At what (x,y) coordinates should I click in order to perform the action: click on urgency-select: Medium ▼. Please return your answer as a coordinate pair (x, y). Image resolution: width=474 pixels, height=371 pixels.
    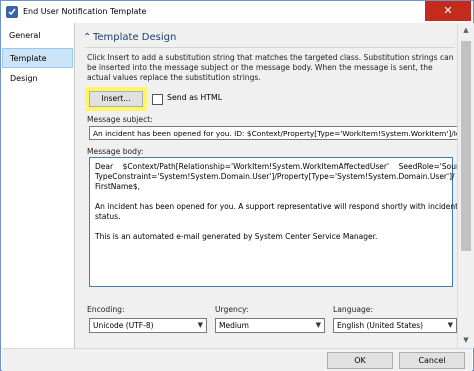
    Looking at the image, I should click on (270, 325).